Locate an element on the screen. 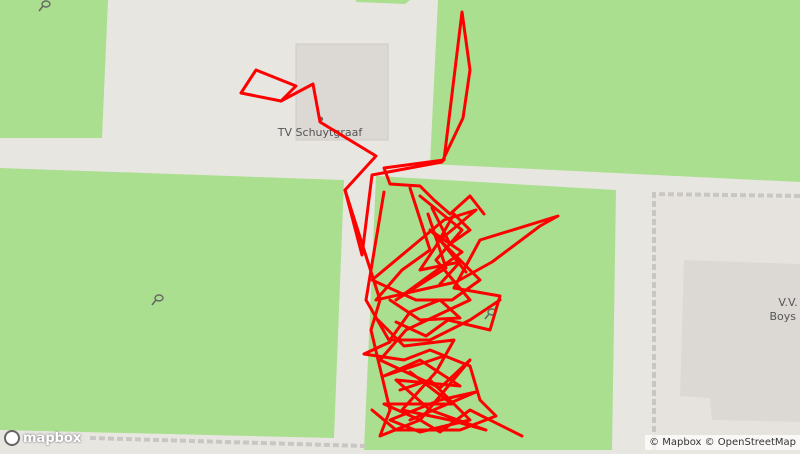 This screenshot has width=800, height=454. mapbox-logo: mapbox is located at coordinates (42, 438).